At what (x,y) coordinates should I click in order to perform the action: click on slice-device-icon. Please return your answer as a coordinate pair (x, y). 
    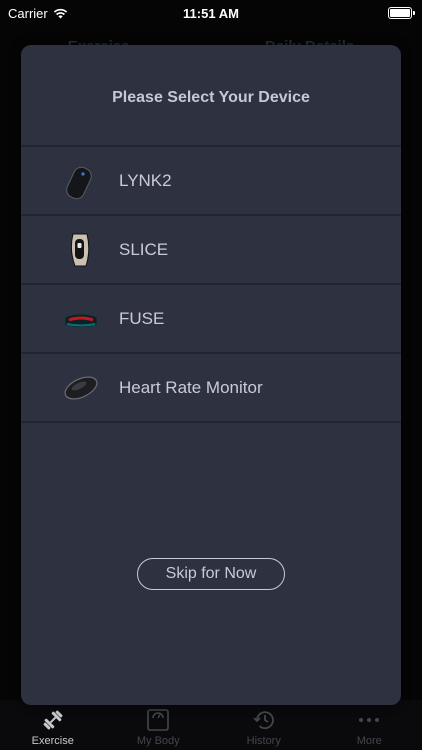
    Looking at the image, I should click on (81, 250).